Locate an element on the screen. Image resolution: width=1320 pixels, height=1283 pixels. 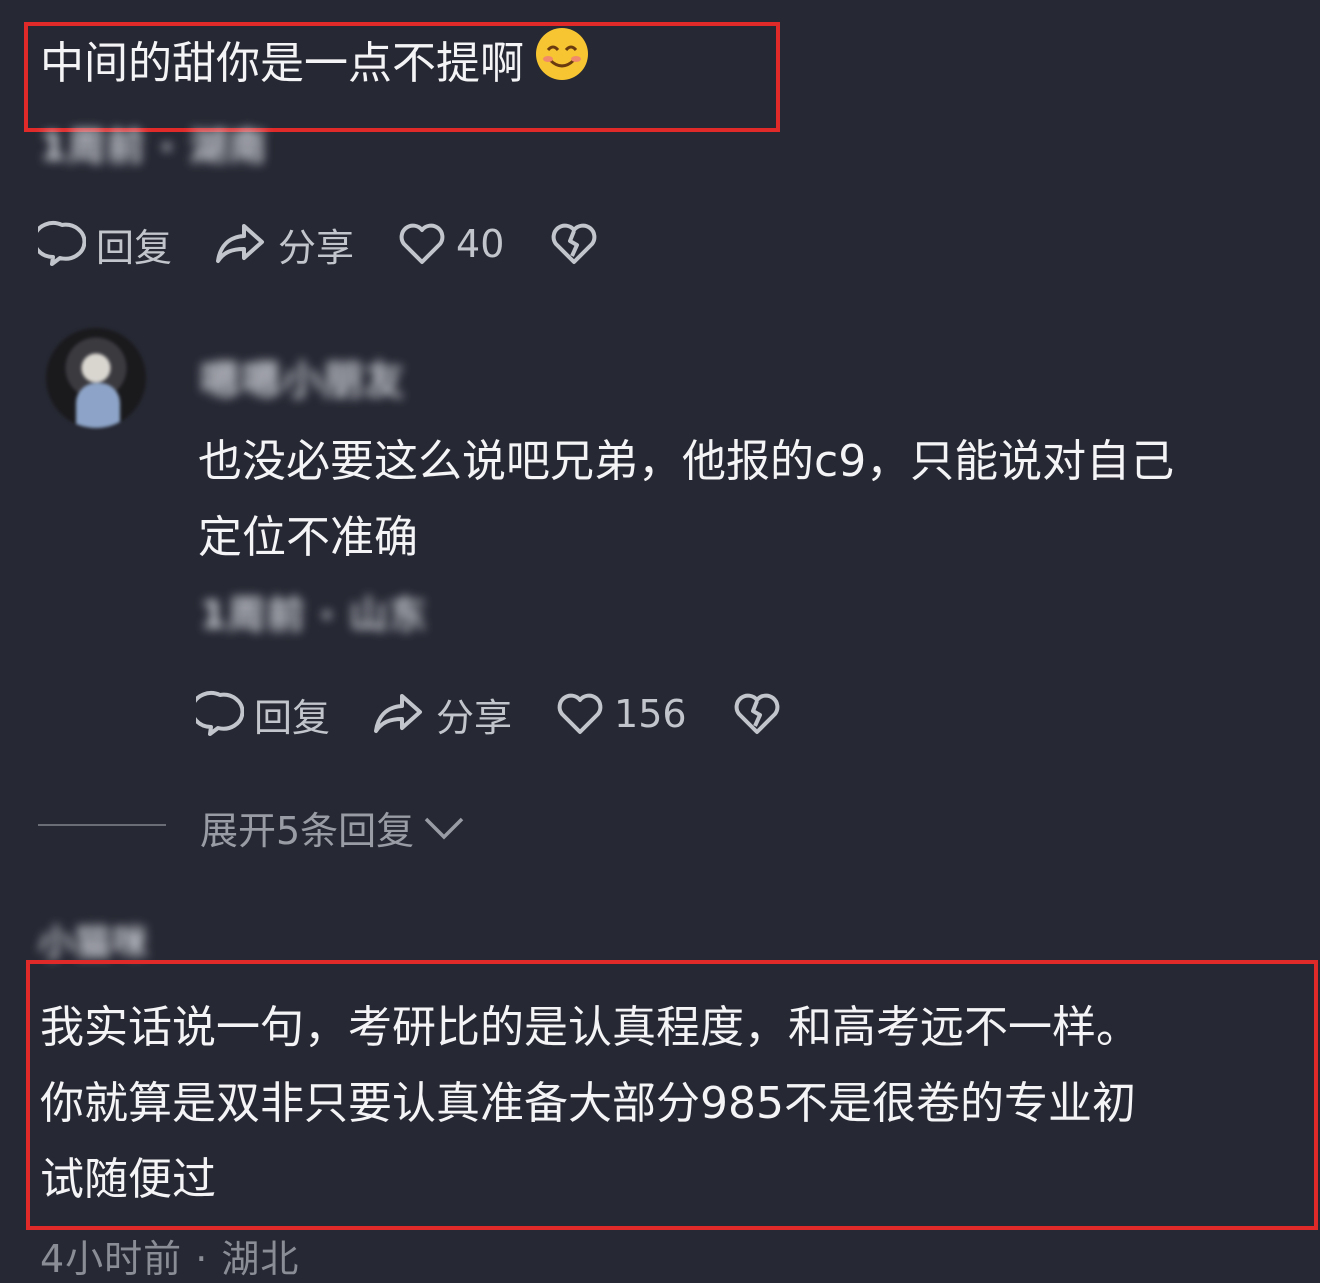
like-button: 40 is located at coordinates (451, 244).